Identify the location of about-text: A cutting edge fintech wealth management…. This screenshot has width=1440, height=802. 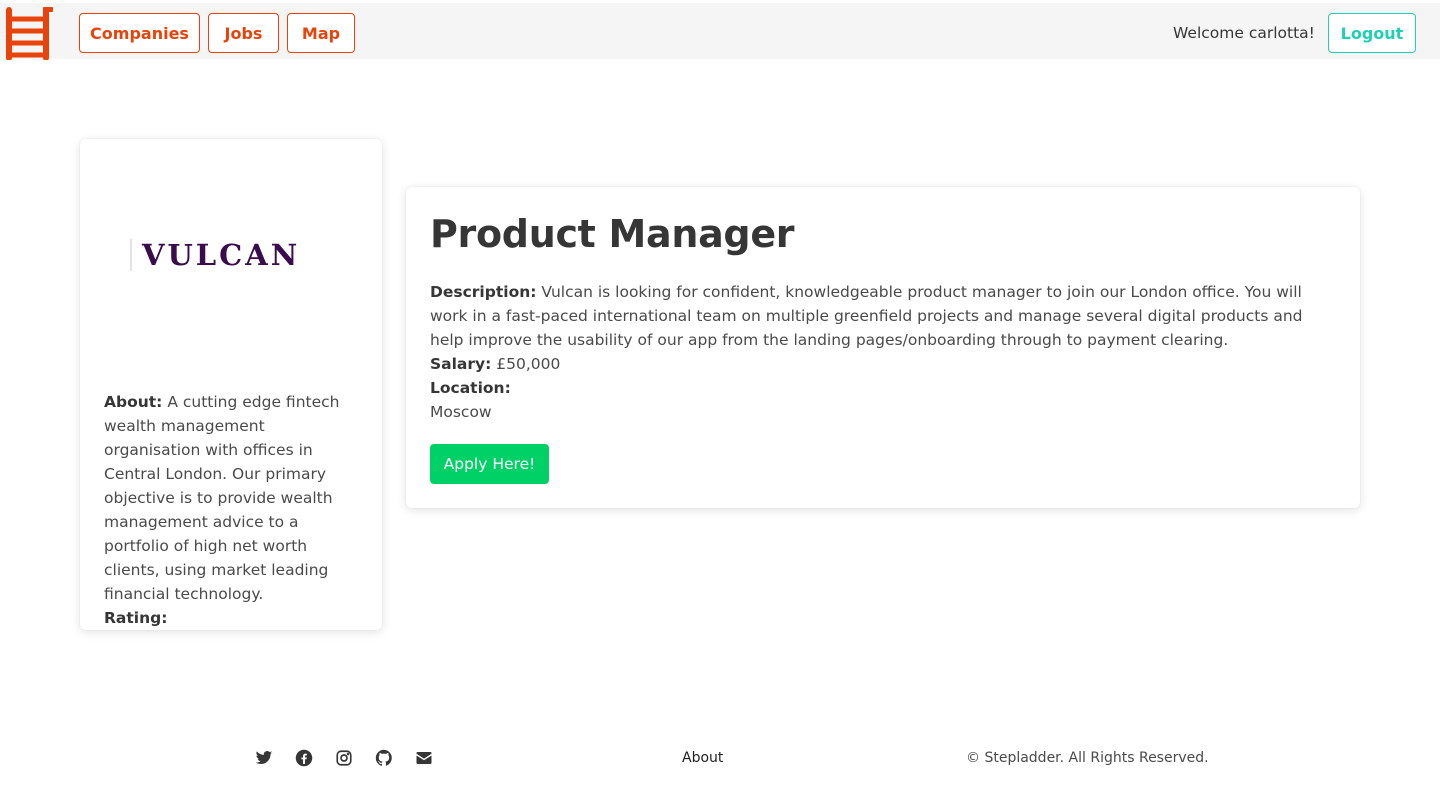
(222, 498).